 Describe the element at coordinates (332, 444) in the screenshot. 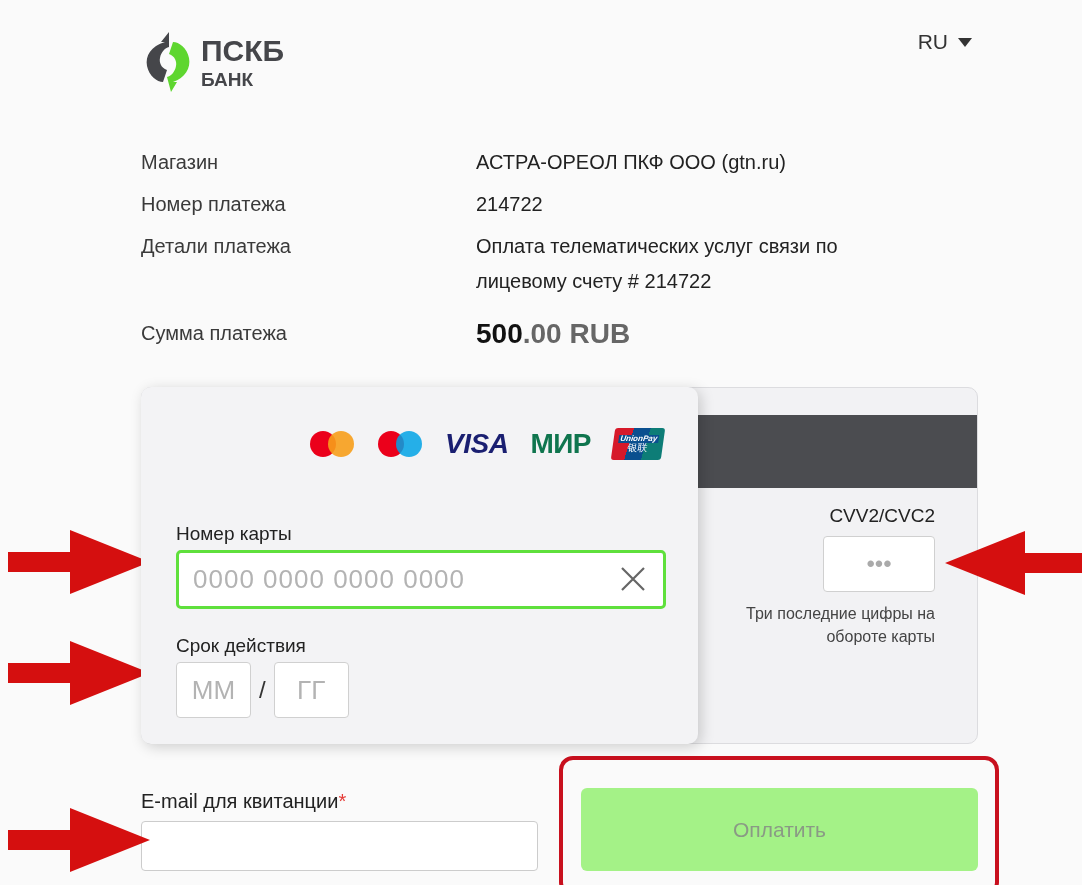

I see `mastercard-logo` at that location.